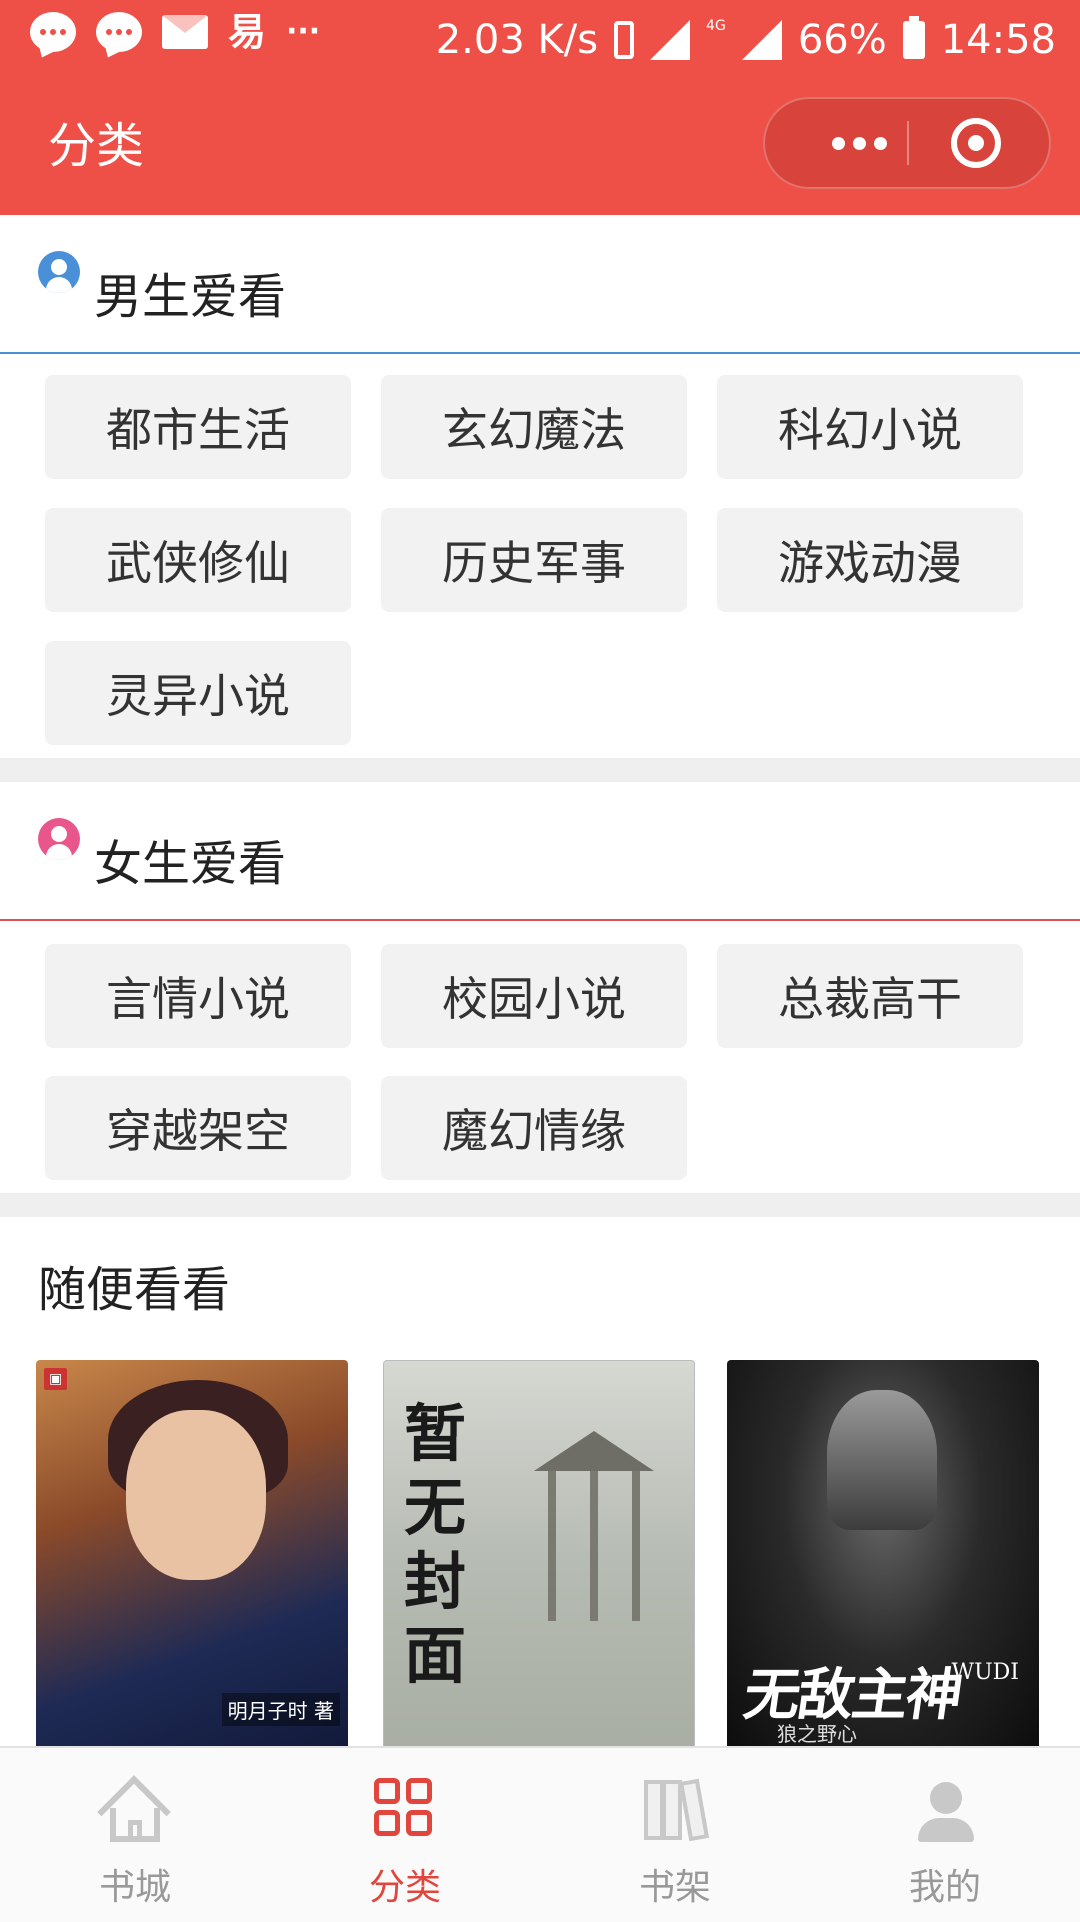 The image size is (1080, 1922). I want to click on tab-category: 分类, so click(405, 1835).